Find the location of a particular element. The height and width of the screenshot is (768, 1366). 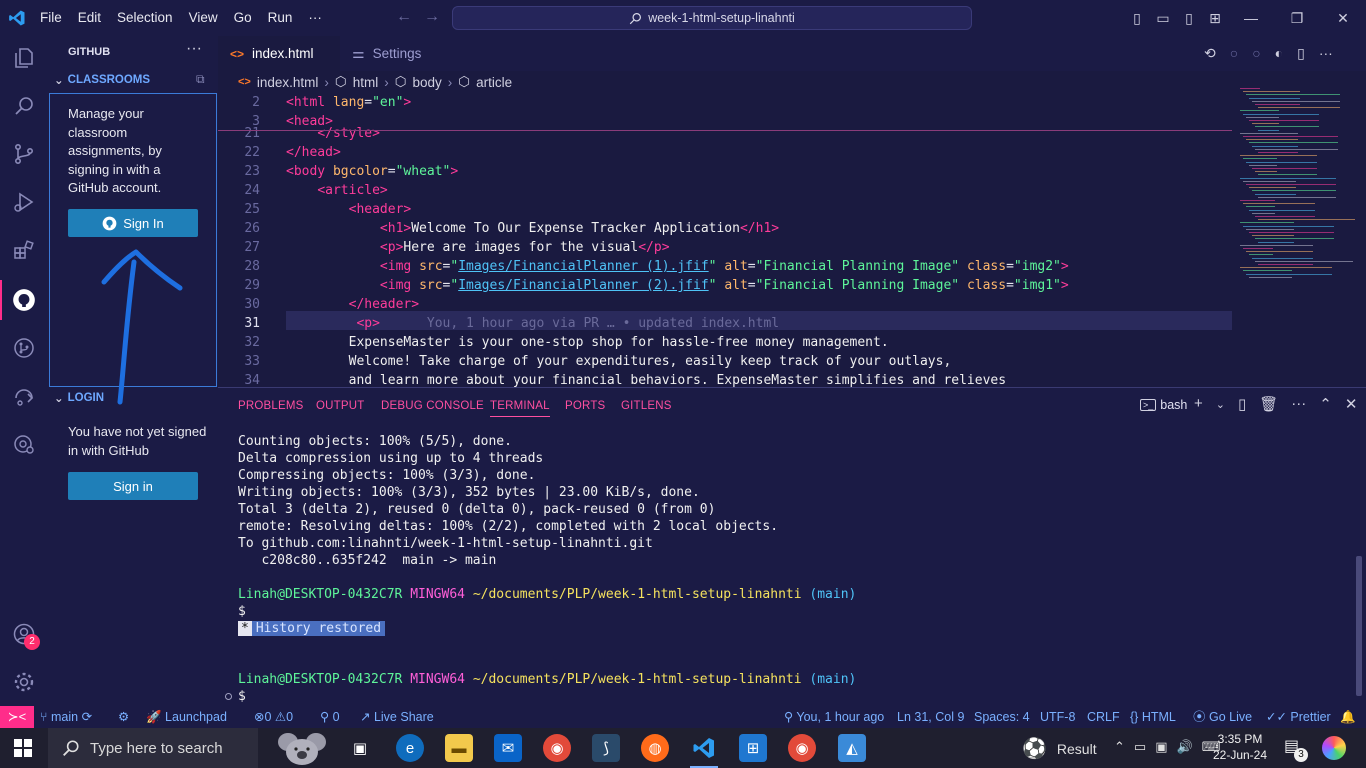

file-explorer-icon: ▬ is located at coordinates (459, 748).